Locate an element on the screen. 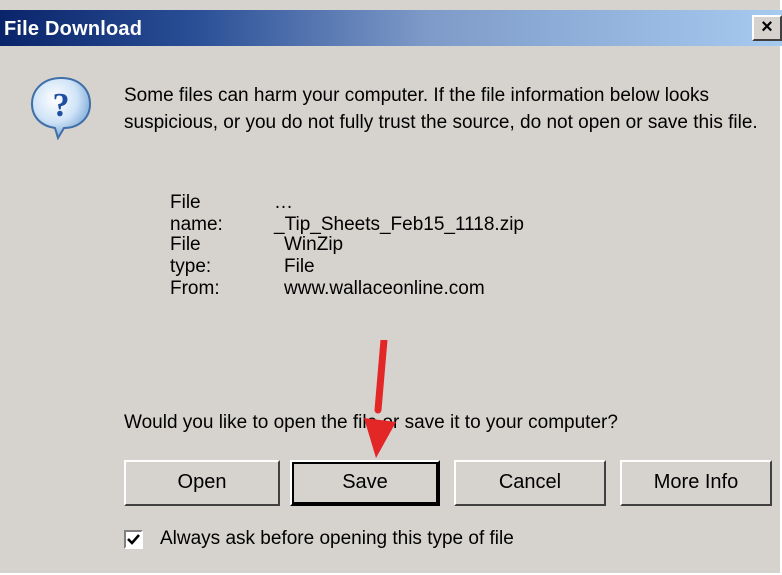 The width and height of the screenshot is (782, 575). close-icon: × is located at coordinates (767, 27).